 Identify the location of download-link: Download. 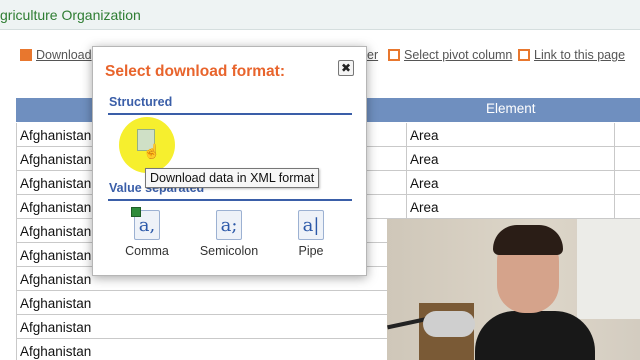
(56, 55).